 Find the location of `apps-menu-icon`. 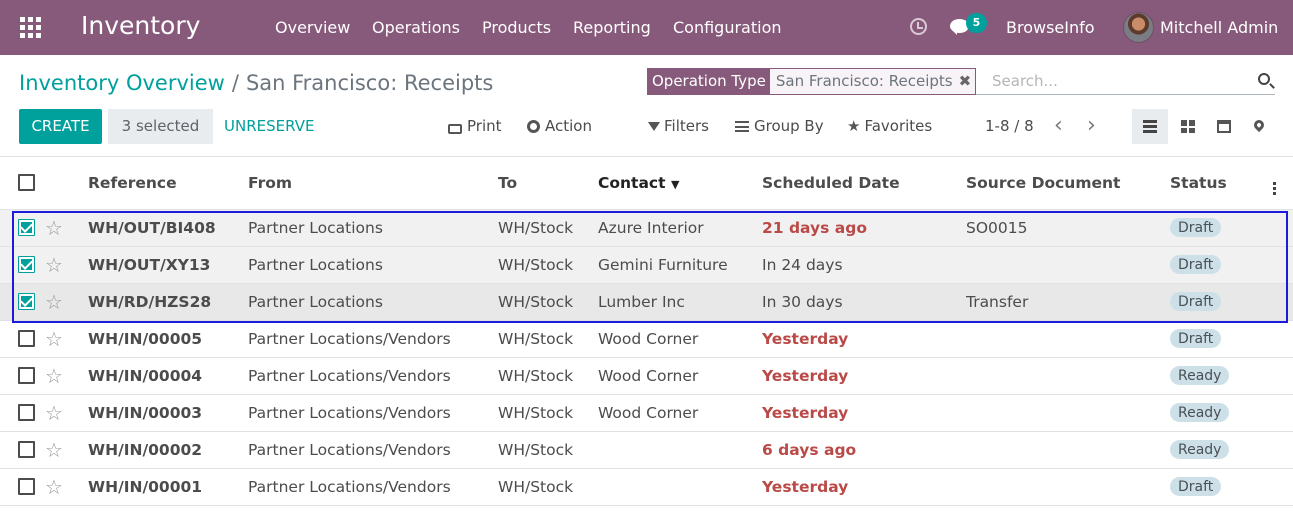

apps-menu-icon is located at coordinates (30, 27).